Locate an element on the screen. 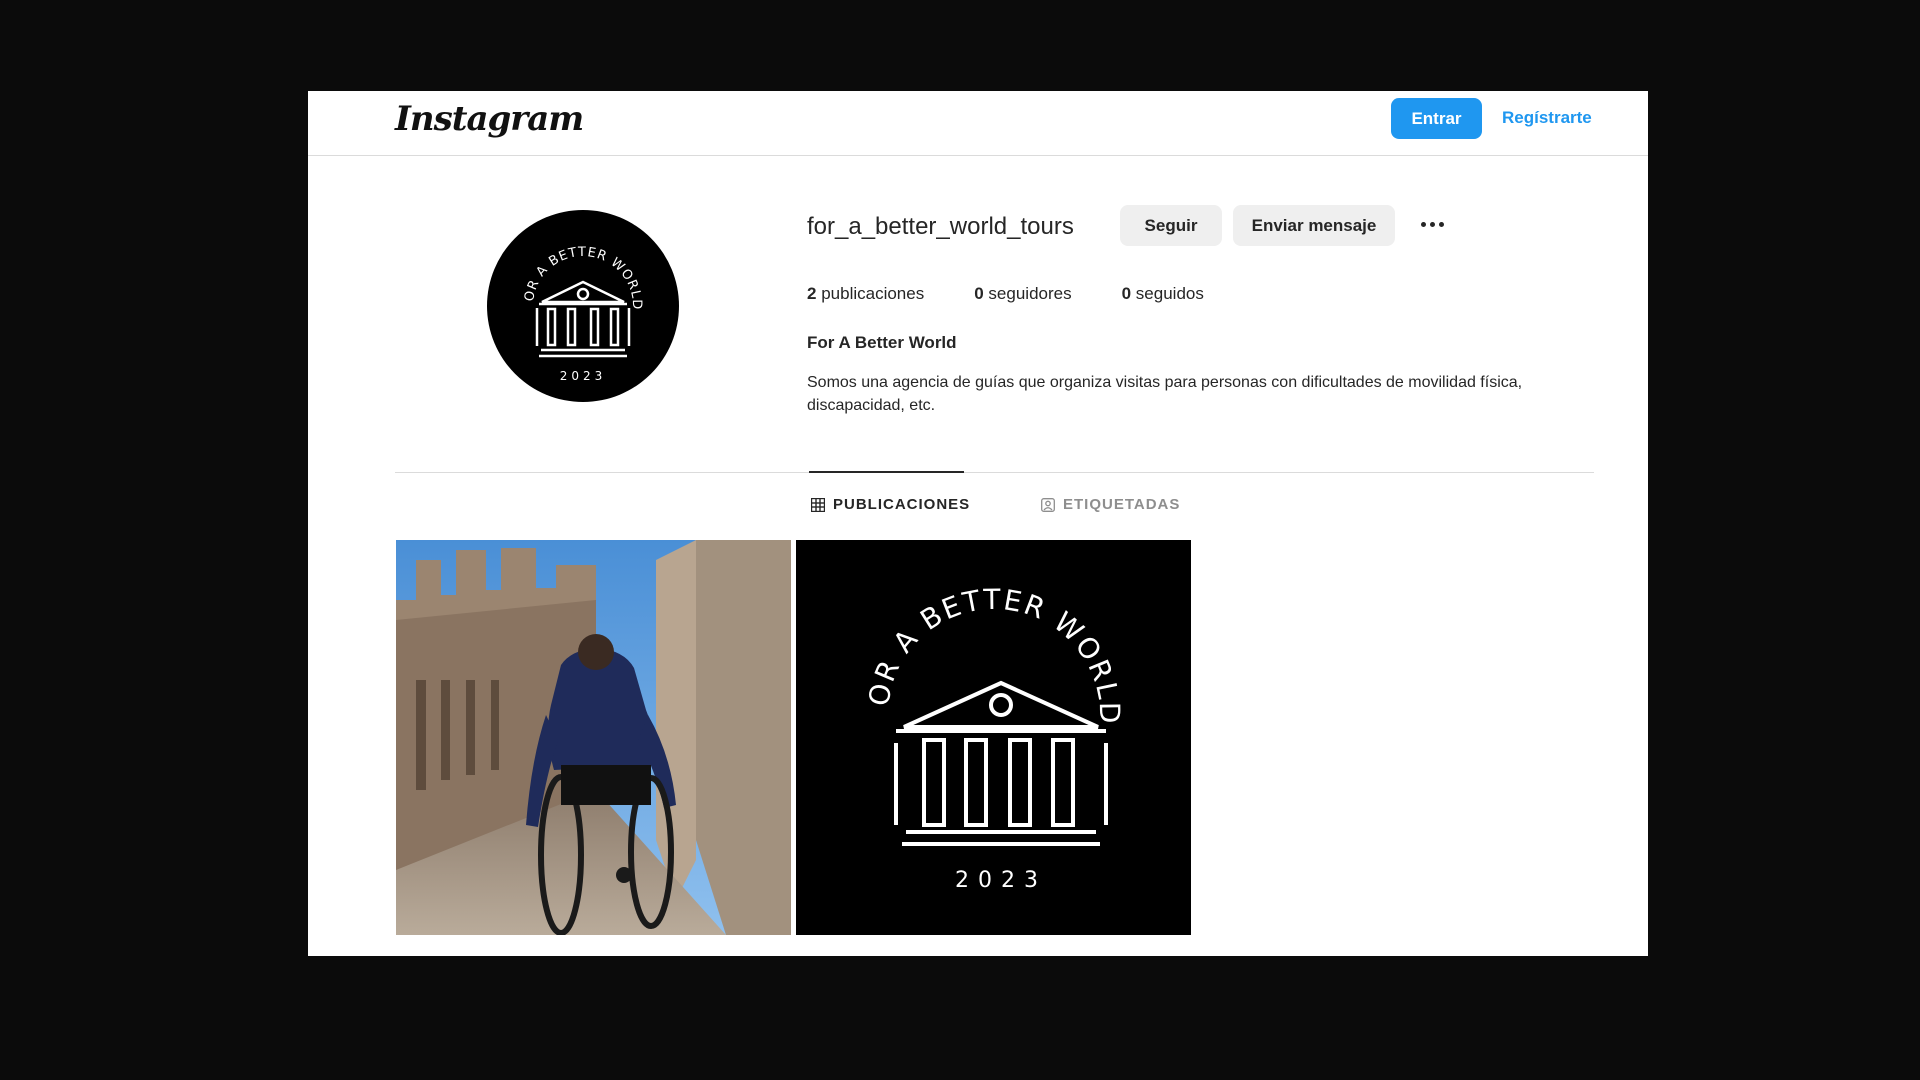 Image resolution: width=1920 pixels, height=1080 pixels. follow-button: Seguir is located at coordinates (1171, 225).